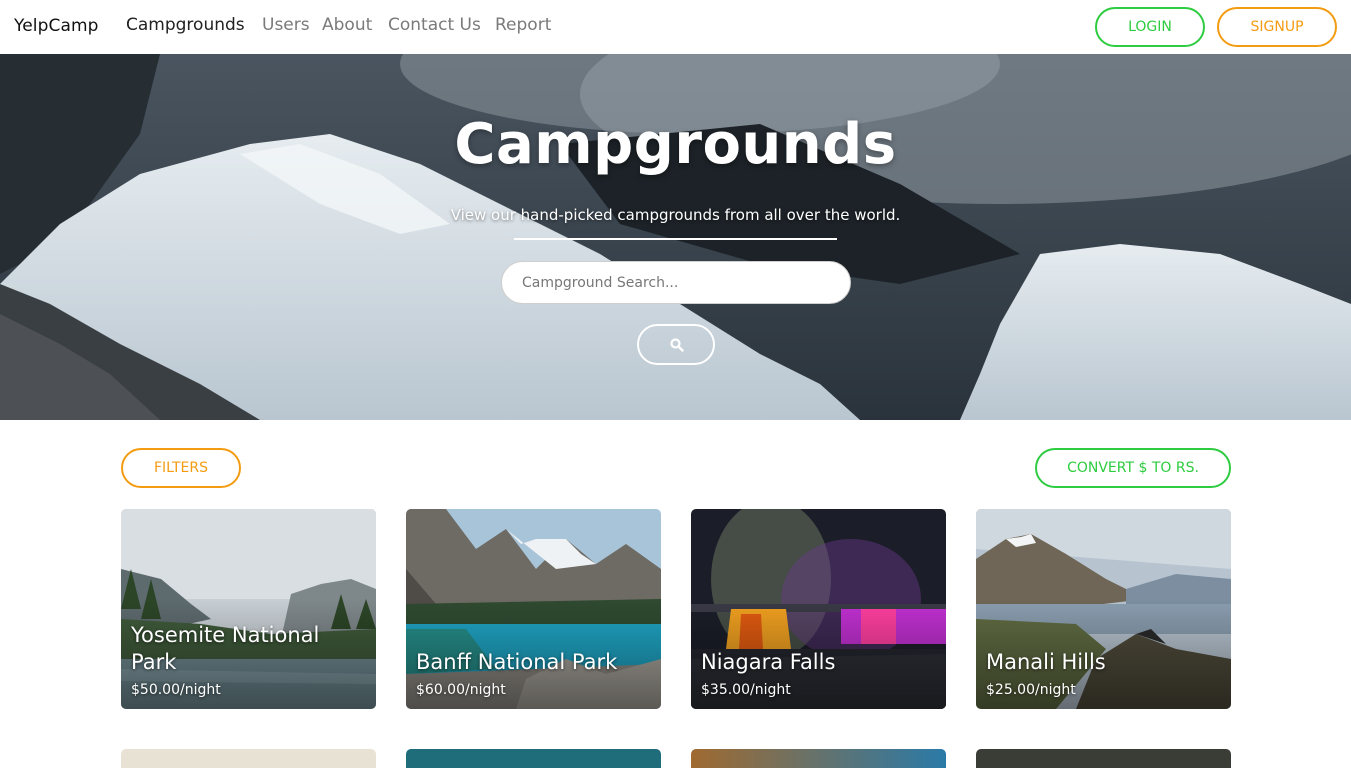 Image resolution: width=1351 pixels, height=768 pixels. Describe the element at coordinates (176, 690) in the screenshot. I see `campground-price: $50.00/night` at that location.